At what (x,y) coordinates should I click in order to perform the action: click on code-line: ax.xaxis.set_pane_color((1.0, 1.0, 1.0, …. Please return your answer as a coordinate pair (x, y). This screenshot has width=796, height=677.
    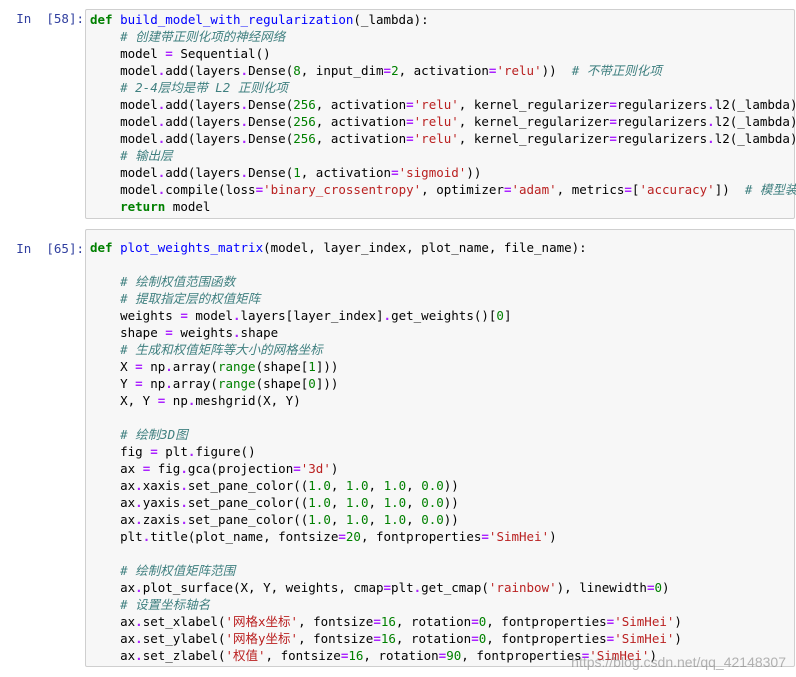
    Looking at the image, I should click on (442, 485).